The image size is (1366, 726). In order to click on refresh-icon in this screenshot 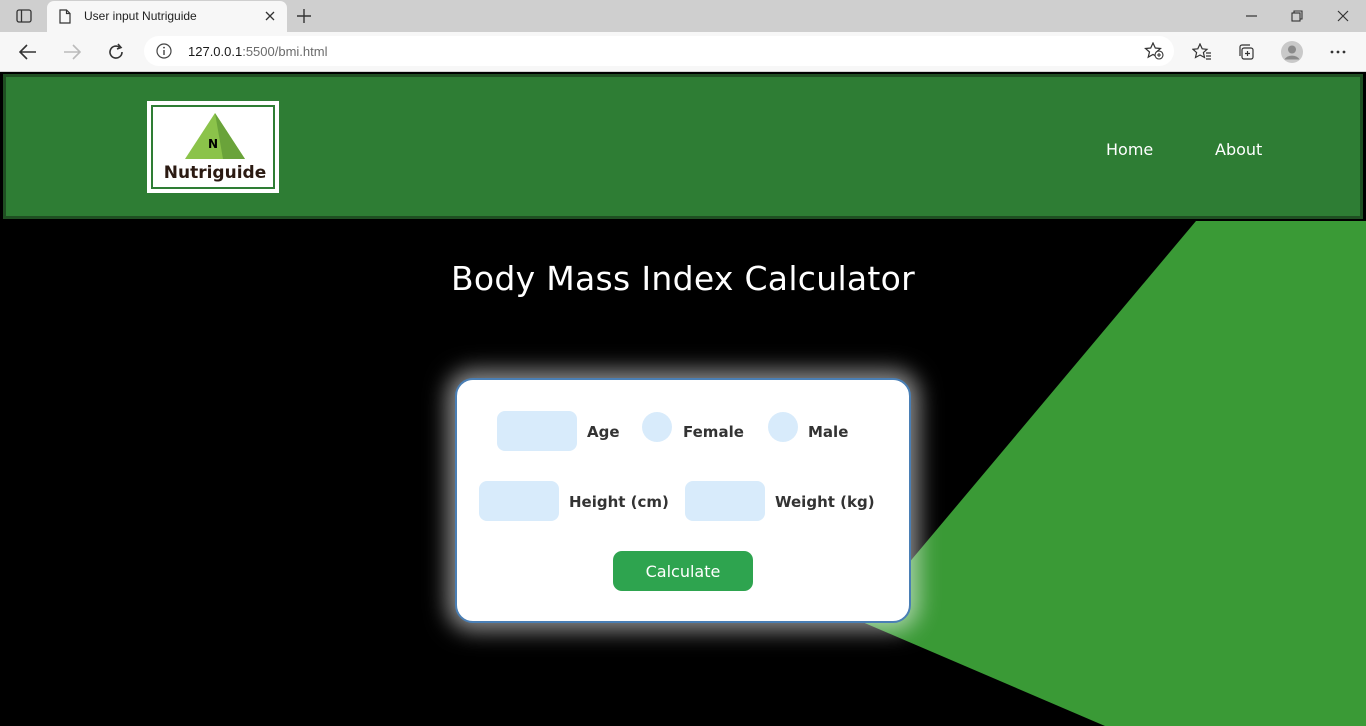, I will do `click(116, 52)`.